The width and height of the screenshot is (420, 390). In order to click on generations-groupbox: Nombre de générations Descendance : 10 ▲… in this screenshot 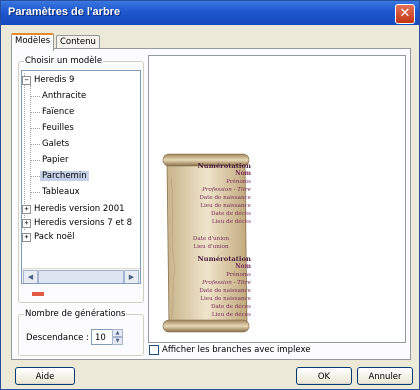, I will do `click(81, 332)`.